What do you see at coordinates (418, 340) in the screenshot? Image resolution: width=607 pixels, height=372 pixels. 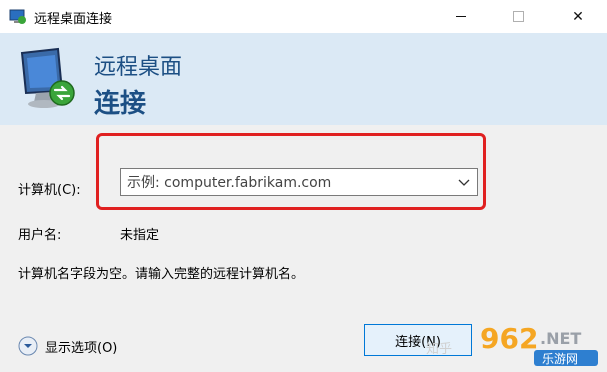 I see `connect-button: 连接(N)` at bounding box center [418, 340].